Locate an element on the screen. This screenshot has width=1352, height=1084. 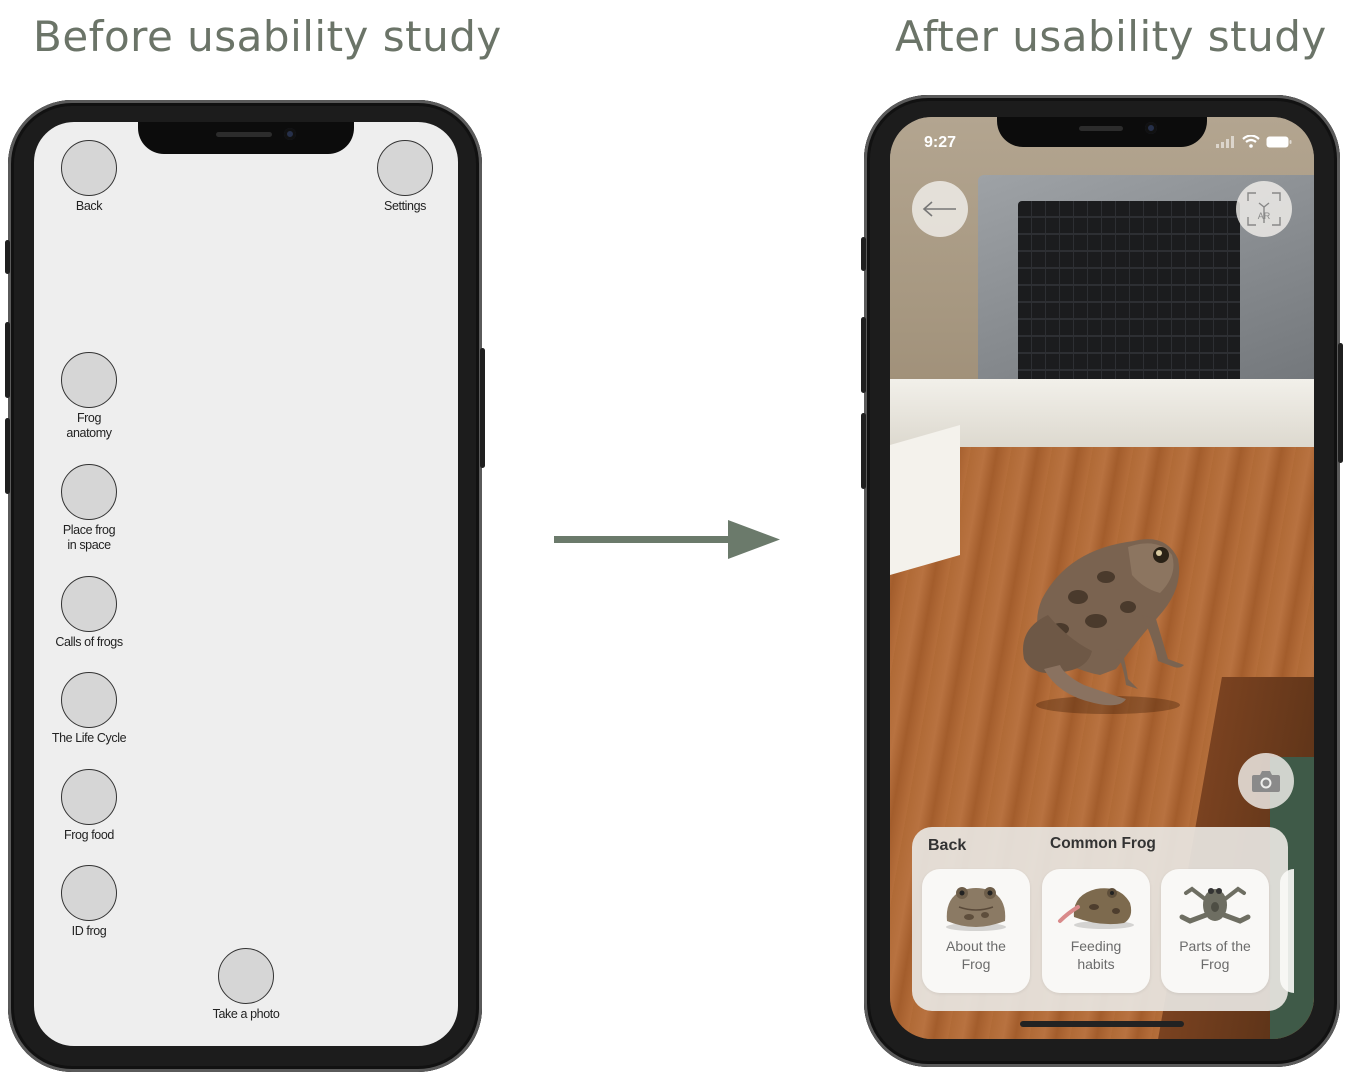
panel-back-button: Back is located at coordinates (947, 846).